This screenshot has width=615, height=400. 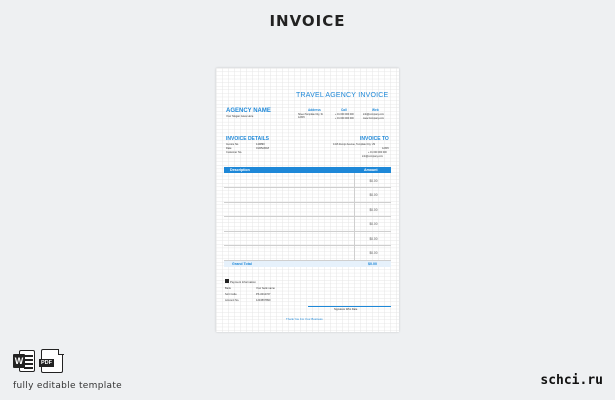 What do you see at coordinates (263, 300) in the screenshot?
I see `payment-value-account: 1234567890` at bounding box center [263, 300].